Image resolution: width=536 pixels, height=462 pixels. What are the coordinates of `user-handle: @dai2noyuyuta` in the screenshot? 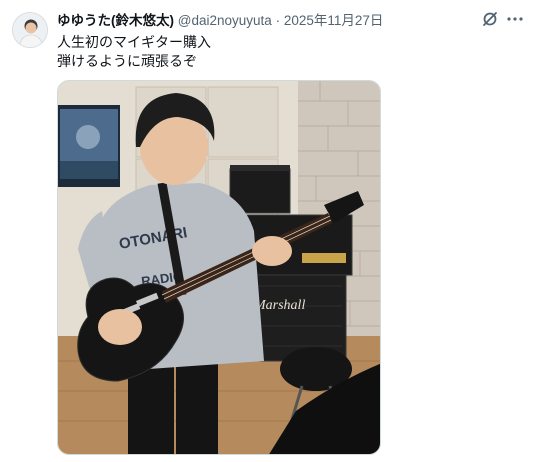 It's located at (225, 20).